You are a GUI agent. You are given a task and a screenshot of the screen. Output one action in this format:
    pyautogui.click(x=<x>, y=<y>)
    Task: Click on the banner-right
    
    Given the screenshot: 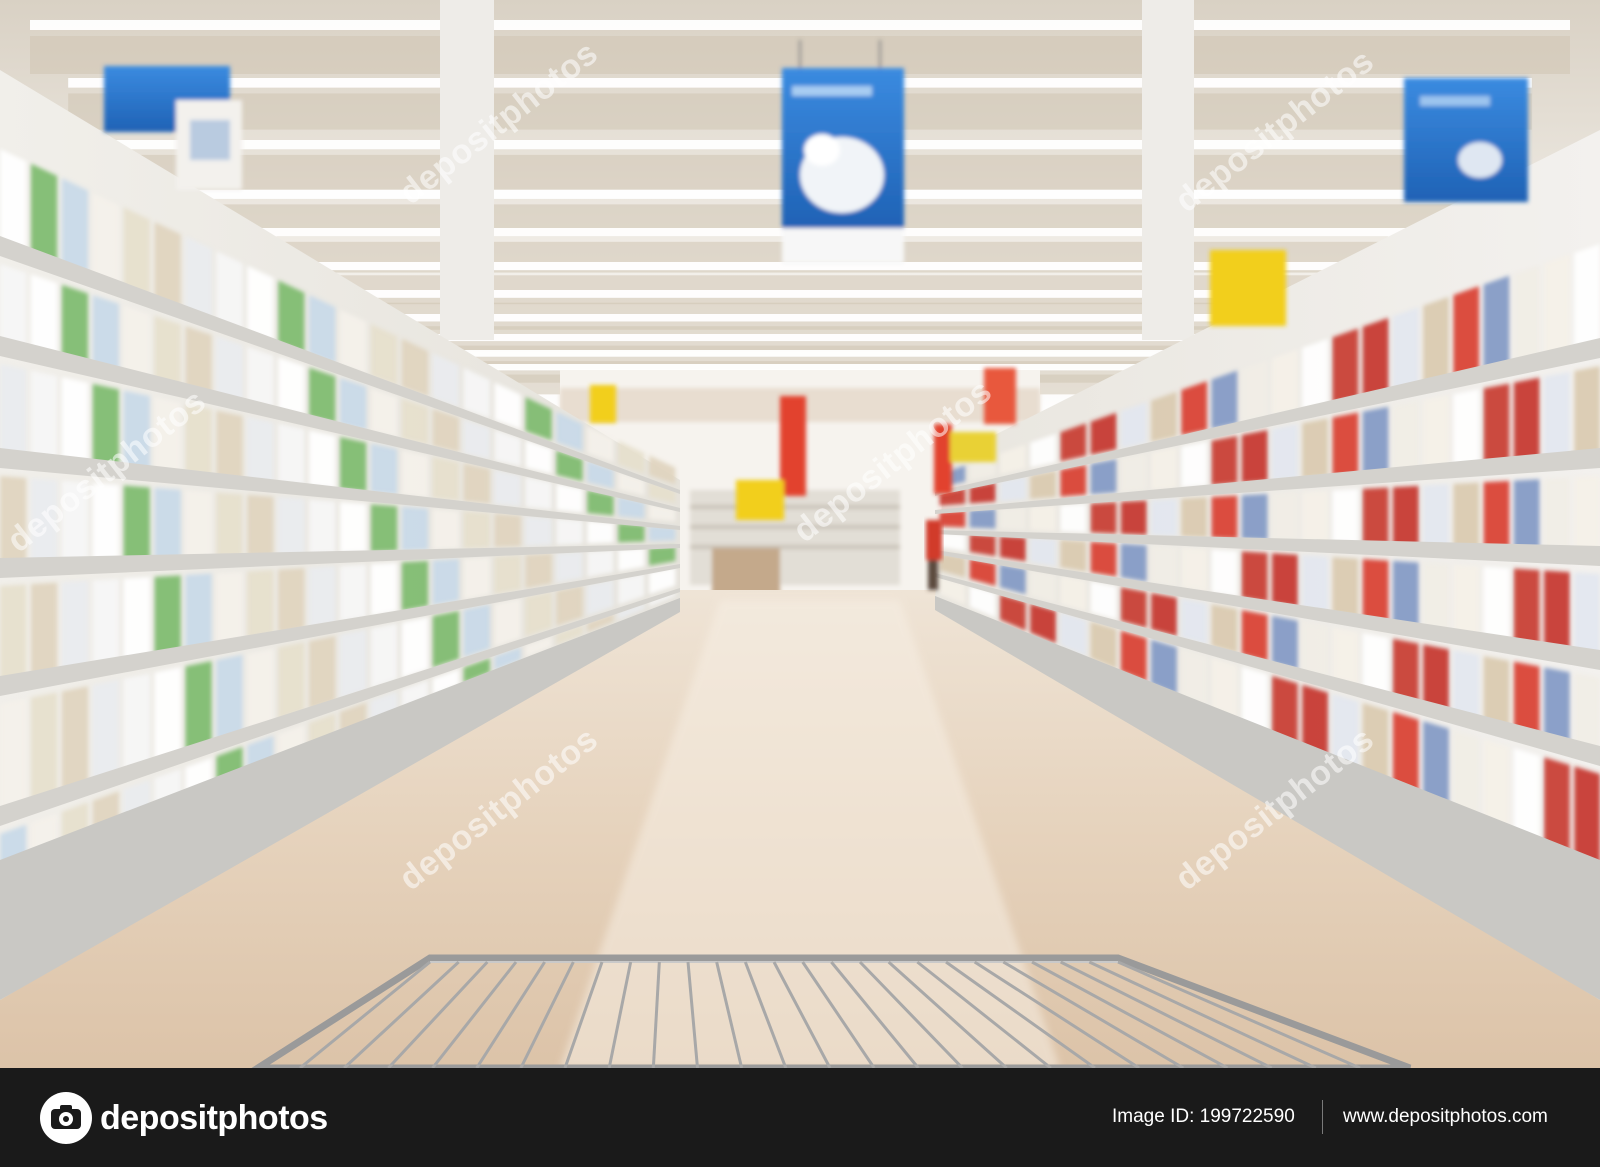 What is the action you would take?
    pyautogui.click(x=1466, y=140)
    